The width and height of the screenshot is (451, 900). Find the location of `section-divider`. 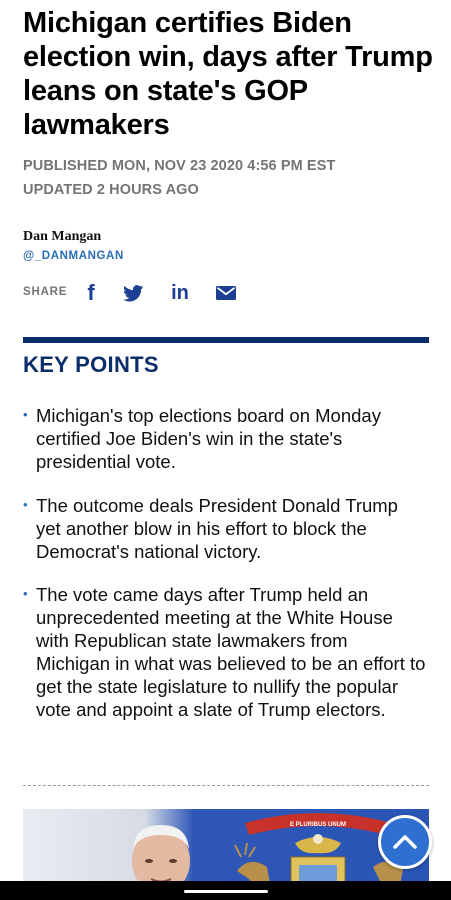

section-divider is located at coordinates (226, 785).